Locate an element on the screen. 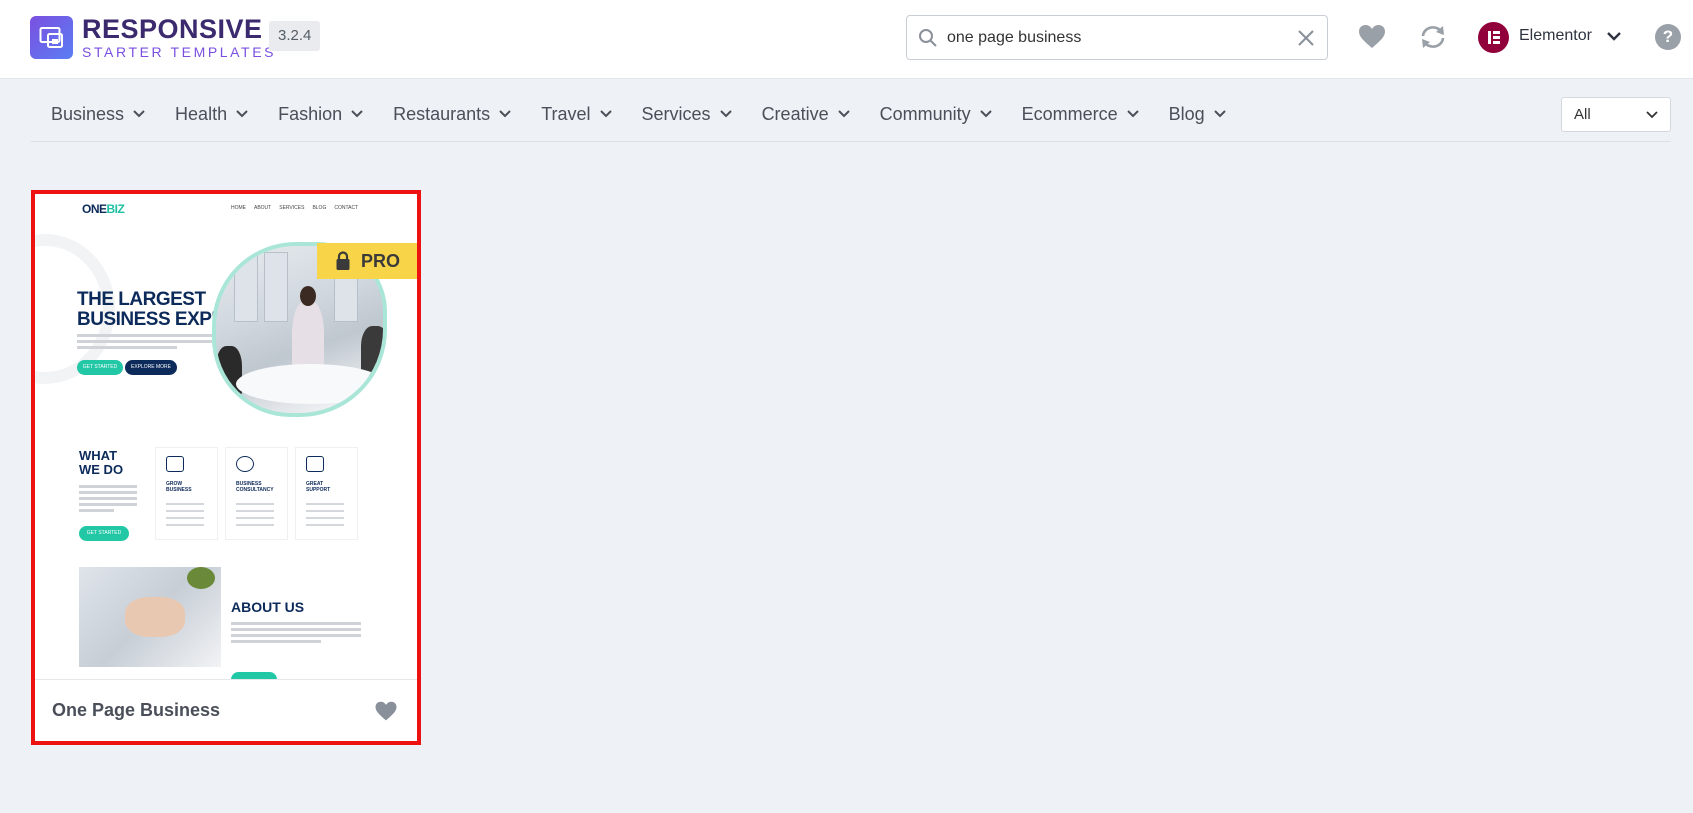 The width and height of the screenshot is (1693, 813). category-label: Travel is located at coordinates (566, 113).